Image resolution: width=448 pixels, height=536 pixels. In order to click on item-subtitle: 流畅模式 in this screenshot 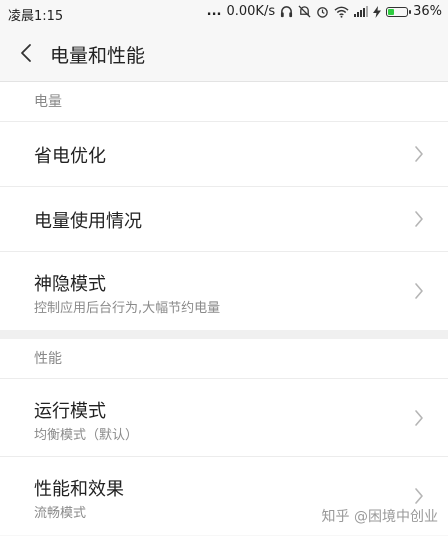, I will do `click(60, 513)`.